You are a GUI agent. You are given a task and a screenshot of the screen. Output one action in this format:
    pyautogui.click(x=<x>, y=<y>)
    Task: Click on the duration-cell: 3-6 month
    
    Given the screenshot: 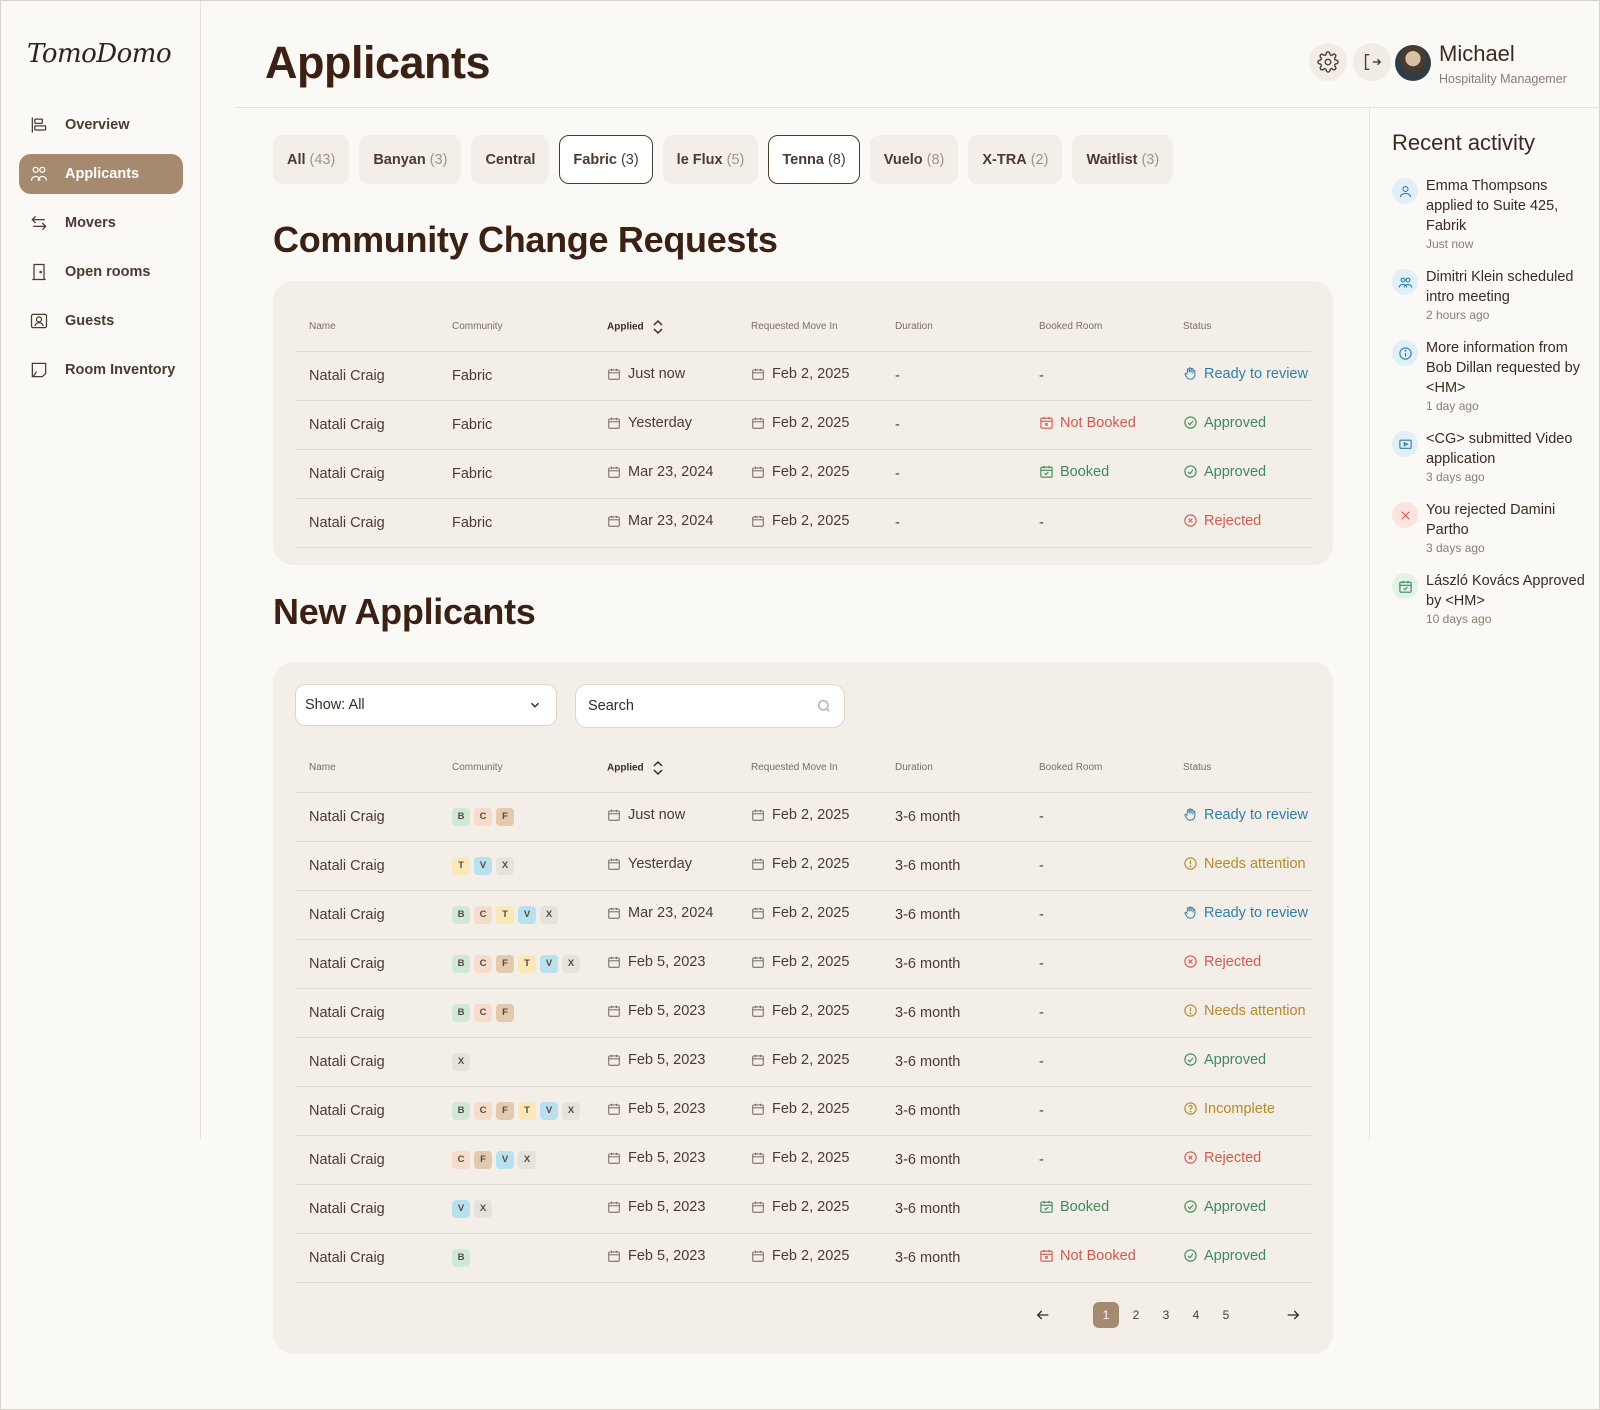 What is the action you would take?
    pyautogui.click(x=953, y=1013)
    